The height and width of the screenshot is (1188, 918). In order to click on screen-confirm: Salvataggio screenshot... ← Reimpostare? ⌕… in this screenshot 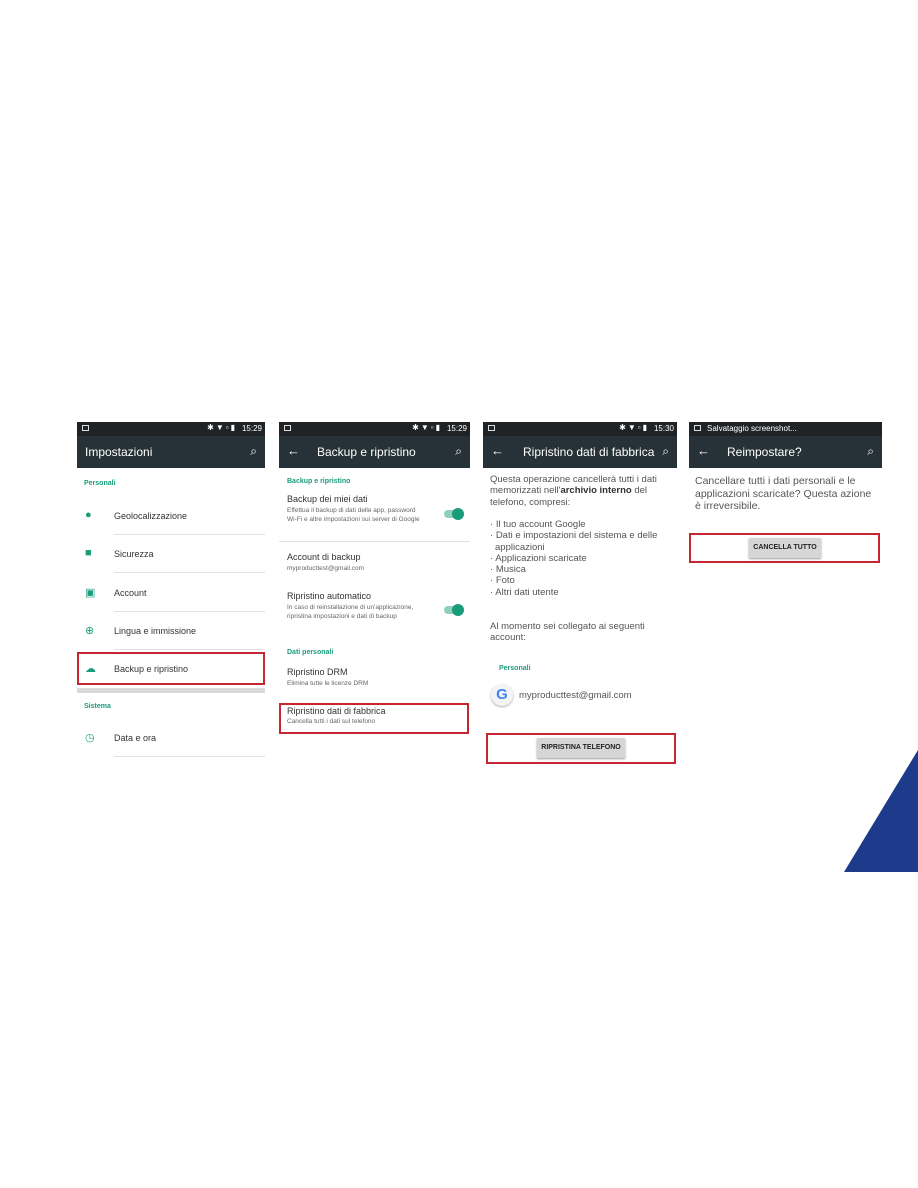, I will do `click(785, 494)`.